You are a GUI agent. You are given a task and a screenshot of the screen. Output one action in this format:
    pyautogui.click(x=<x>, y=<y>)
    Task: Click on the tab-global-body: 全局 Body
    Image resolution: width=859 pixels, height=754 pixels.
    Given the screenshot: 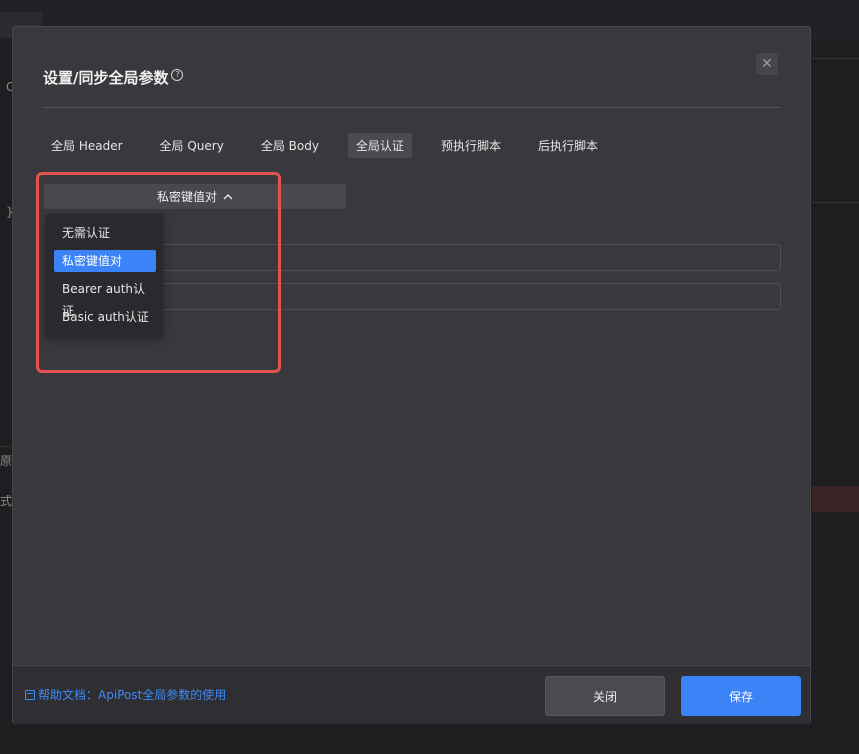 What is the action you would take?
    pyautogui.click(x=290, y=145)
    